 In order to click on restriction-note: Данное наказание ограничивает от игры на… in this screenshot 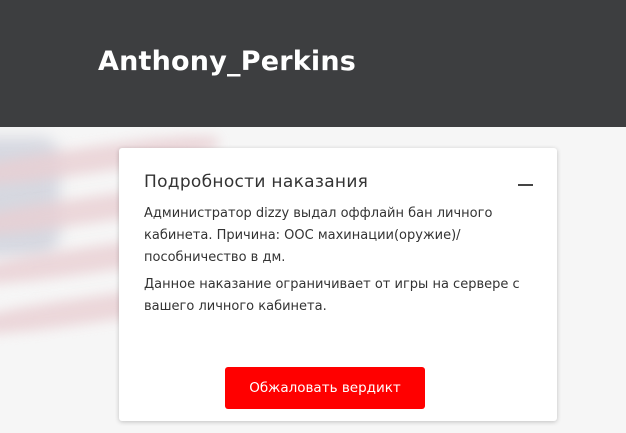, I will do `click(332, 295)`.